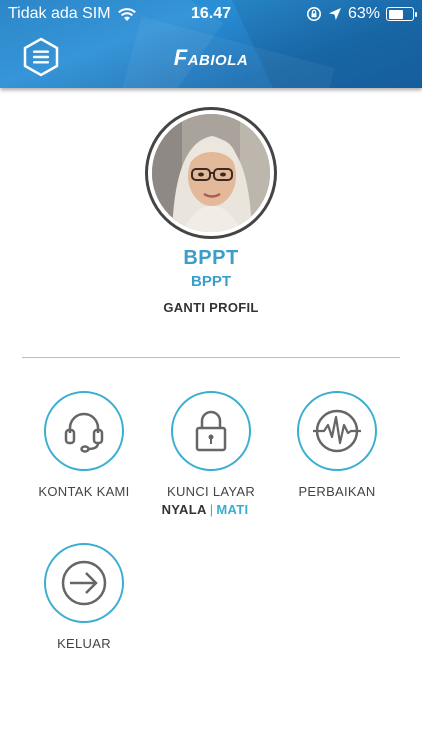 This screenshot has height=750, width=422. I want to click on change-profile-button: GANTI PROFIL, so click(211, 307).